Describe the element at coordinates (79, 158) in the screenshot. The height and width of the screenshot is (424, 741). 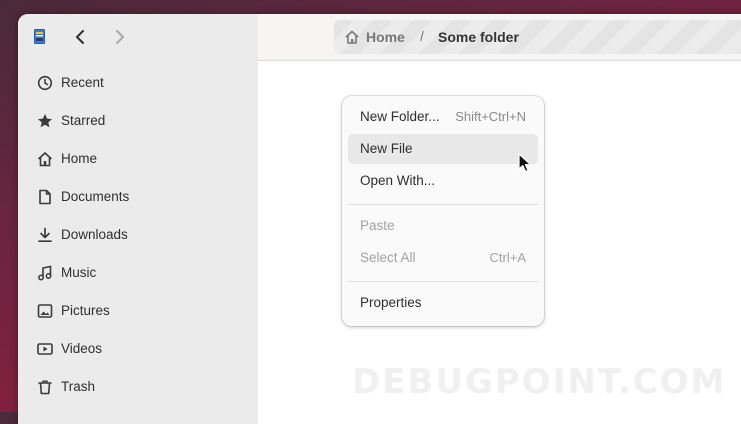
I see `sidebar-item-label: Home` at that location.